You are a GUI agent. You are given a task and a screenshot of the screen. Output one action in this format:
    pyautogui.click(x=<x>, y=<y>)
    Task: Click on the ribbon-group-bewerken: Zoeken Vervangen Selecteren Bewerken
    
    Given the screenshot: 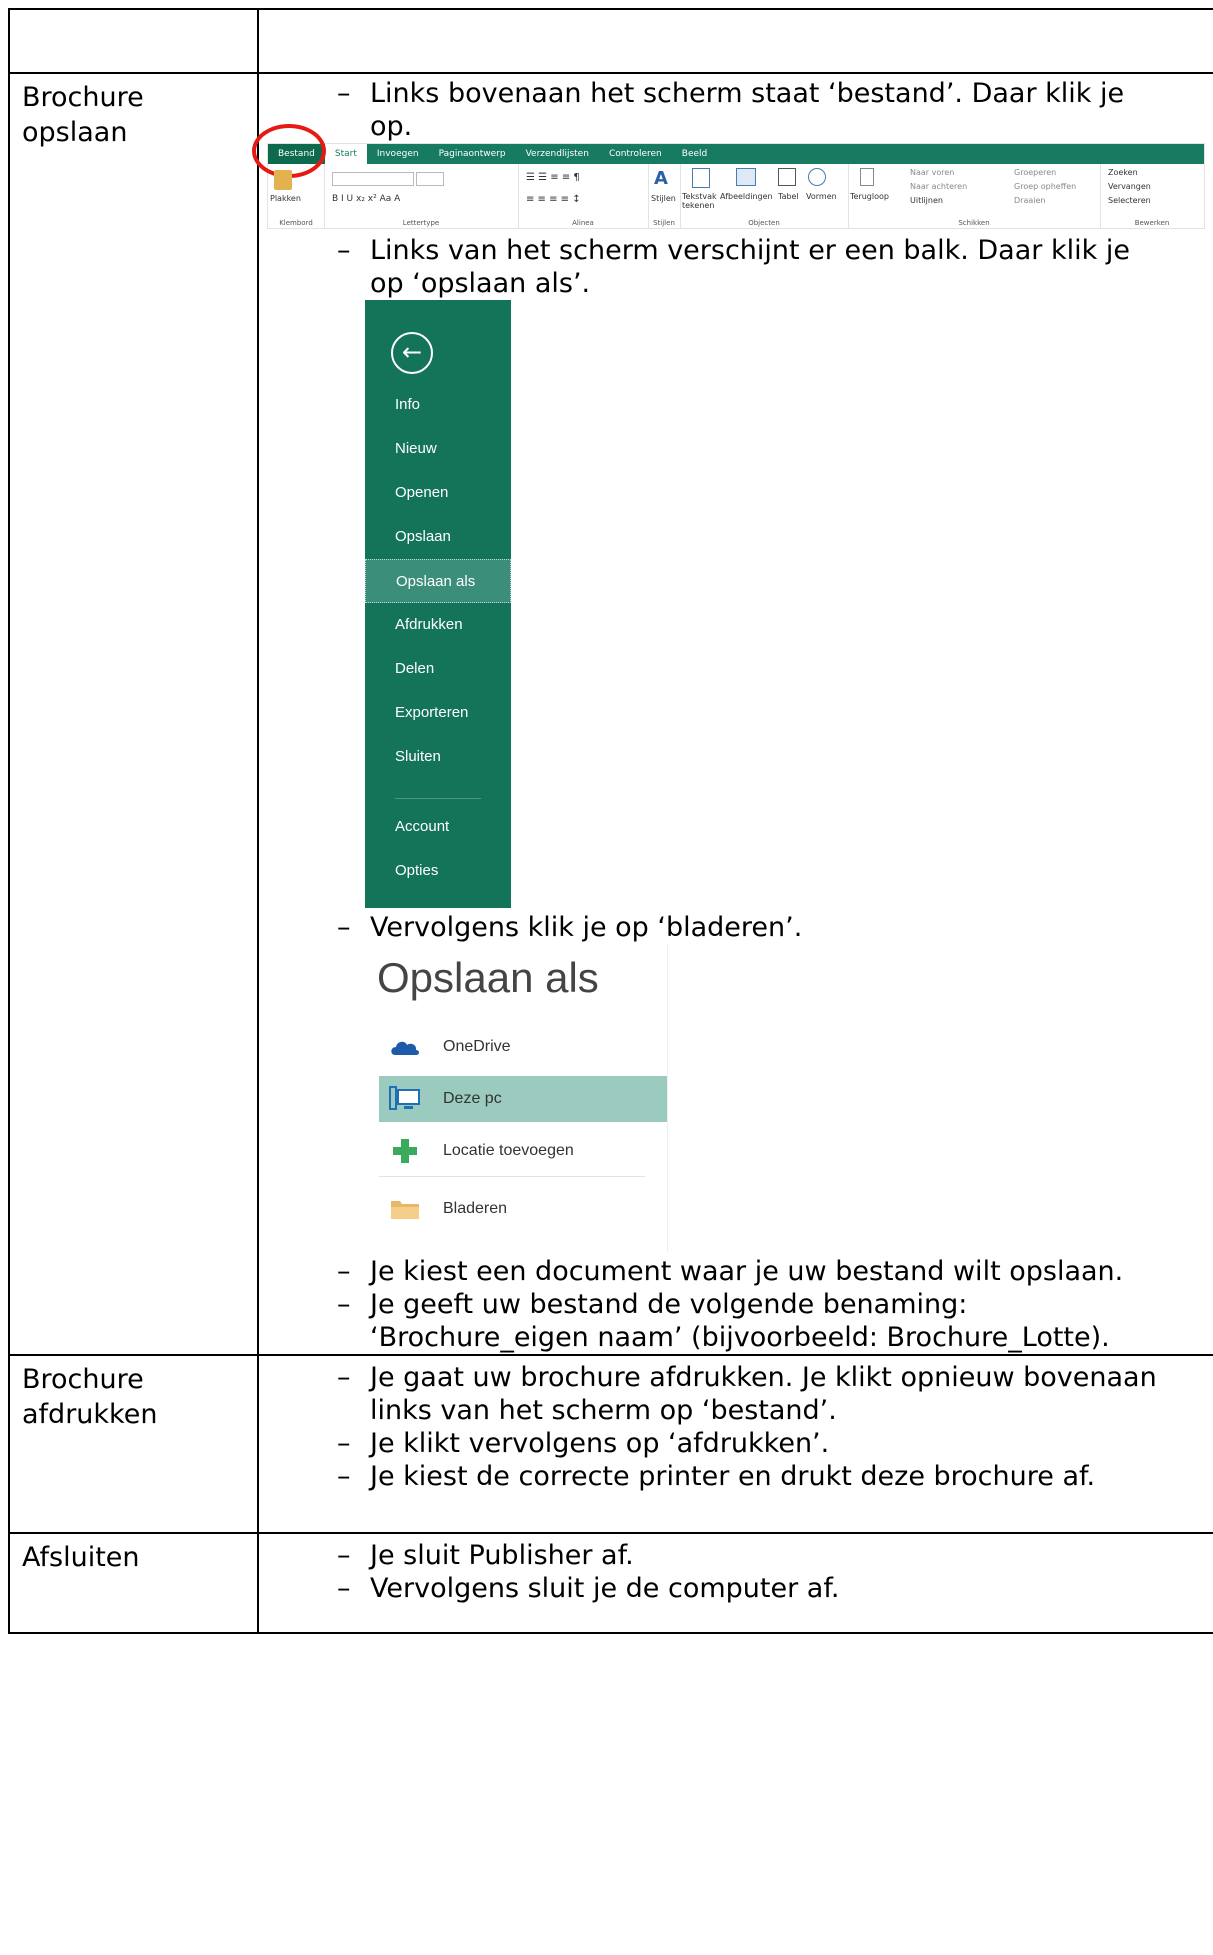 What is the action you would take?
    pyautogui.click(x=1152, y=196)
    